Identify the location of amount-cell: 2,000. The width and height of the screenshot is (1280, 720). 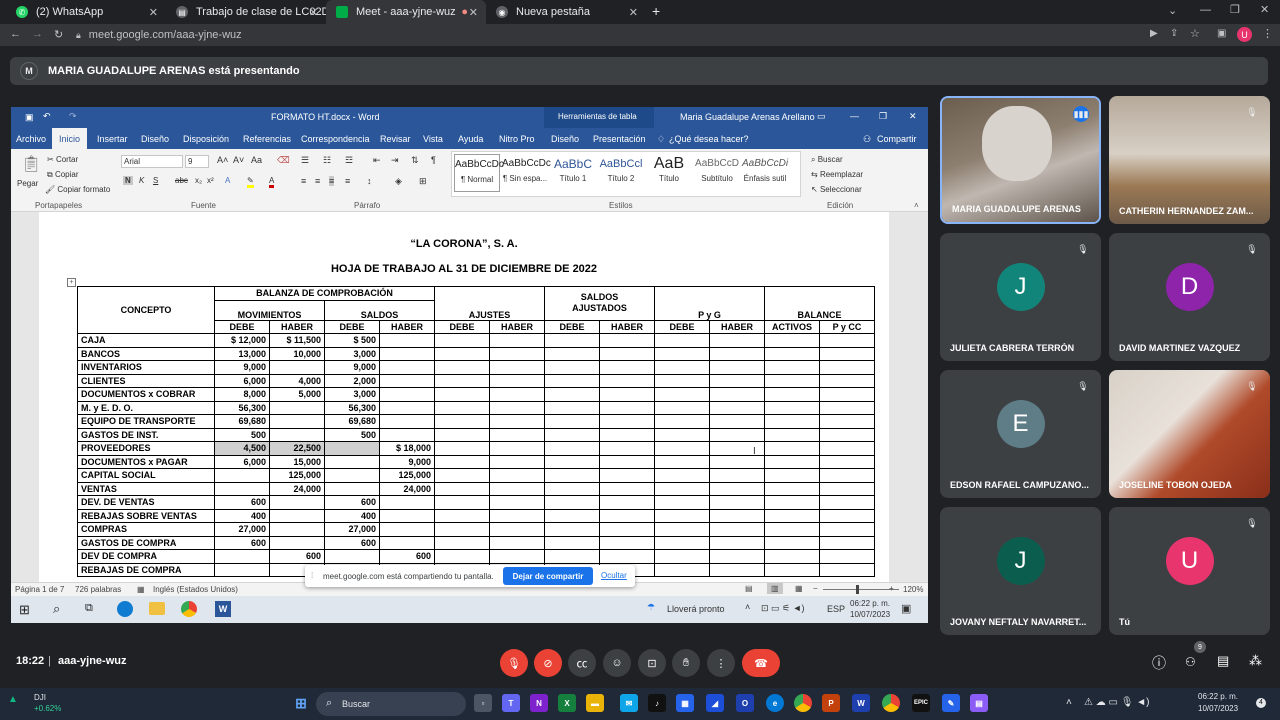
(352, 380).